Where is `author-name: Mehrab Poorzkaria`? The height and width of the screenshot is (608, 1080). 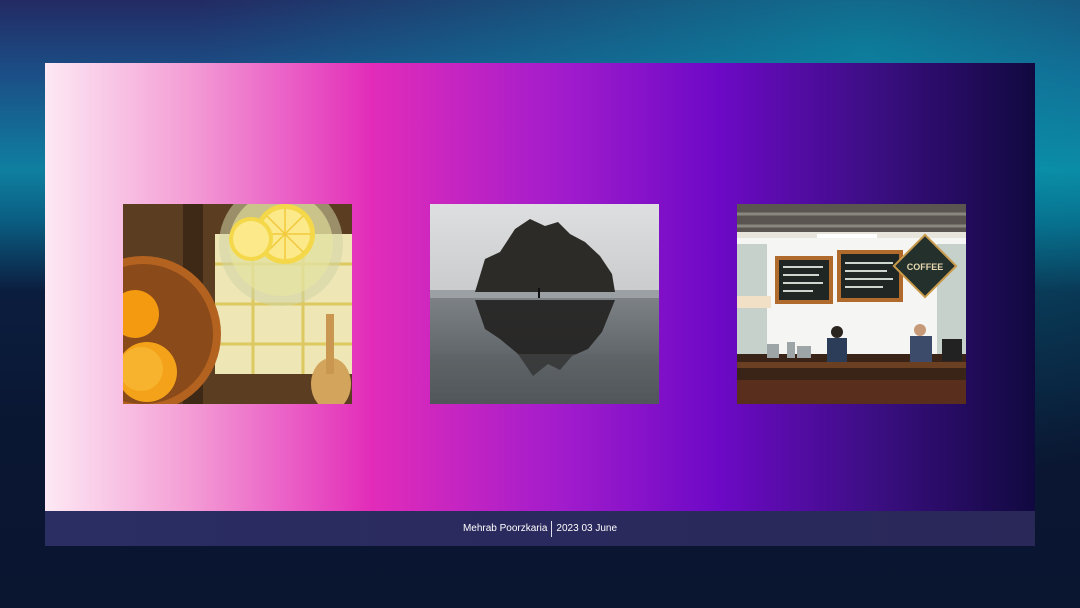 author-name: Mehrab Poorzkaria is located at coordinates (505, 528).